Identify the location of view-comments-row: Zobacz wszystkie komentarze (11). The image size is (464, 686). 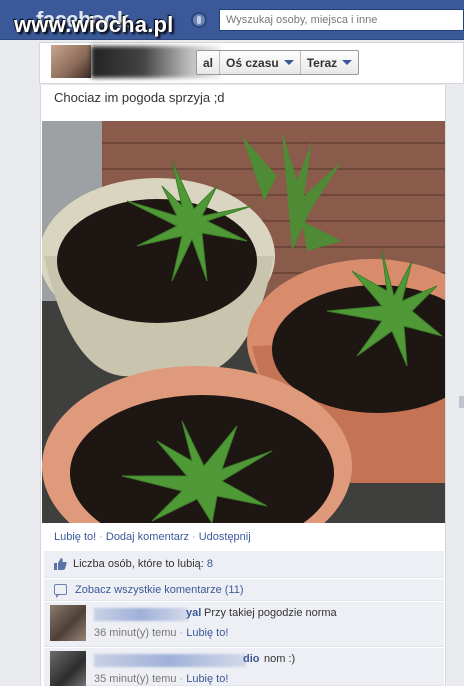
(244, 590).